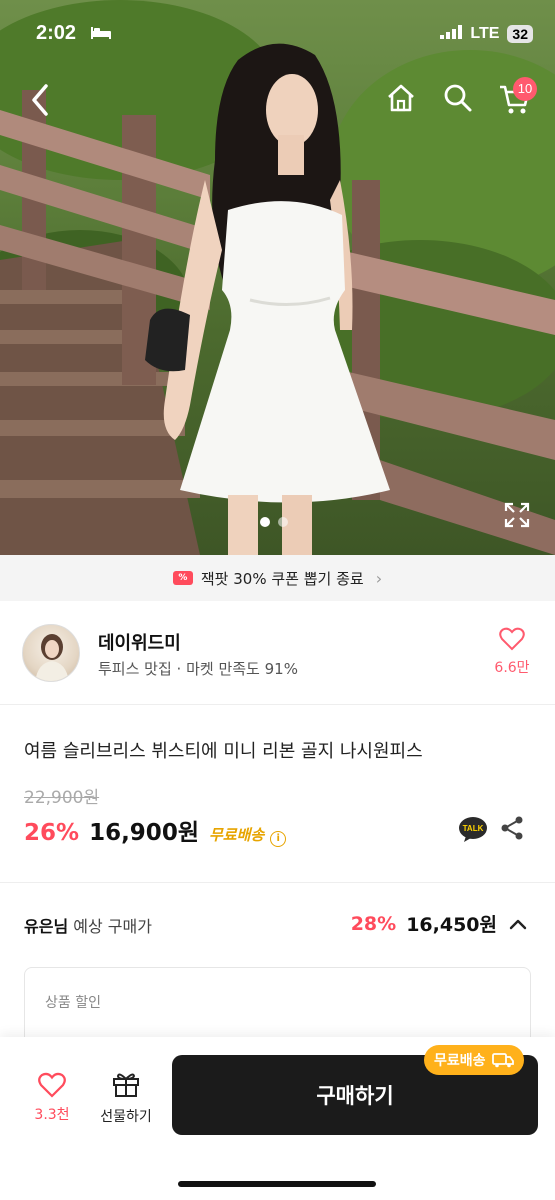 Image resolution: width=555 pixels, height=1200 pixels. Describe the element at coordinates (278, 839) in the screenshot. I see `info-icon: i` at that location.